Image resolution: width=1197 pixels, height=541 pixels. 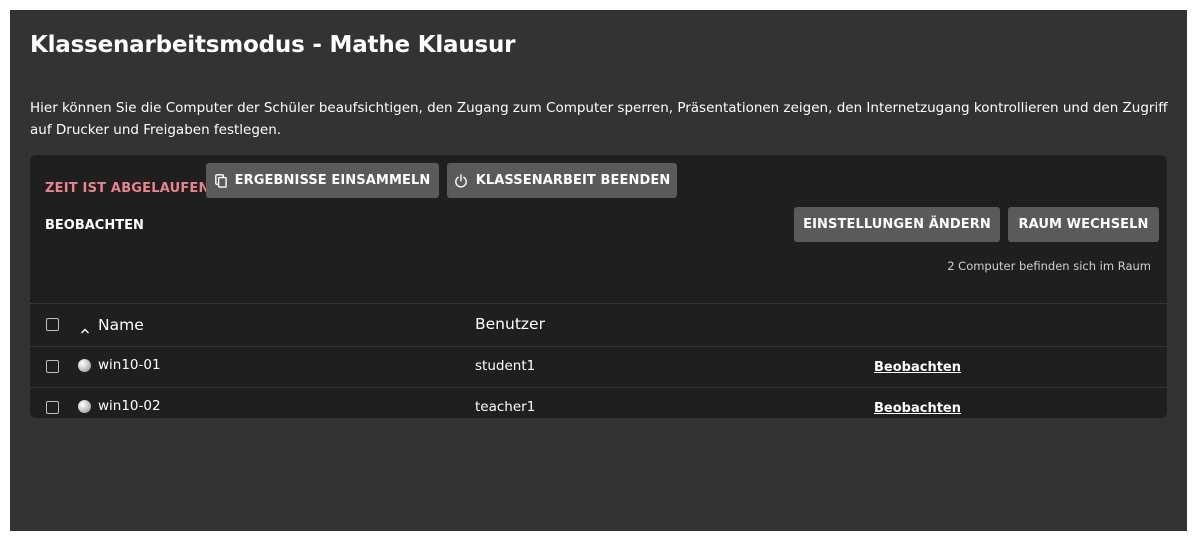 I want to click on switch-room-label: RAUM WECHSELN, so click(x=1083, y=224).